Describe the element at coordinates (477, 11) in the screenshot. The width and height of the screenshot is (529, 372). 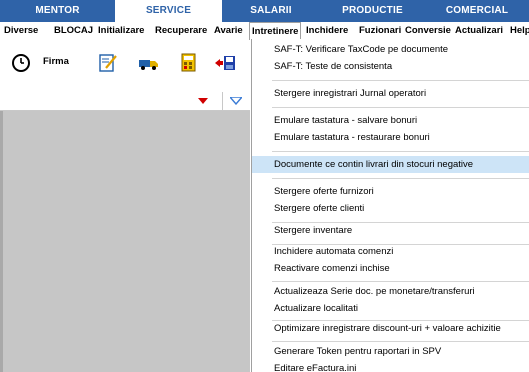
I see `tab-comercial: COMERCIAL` at that location.